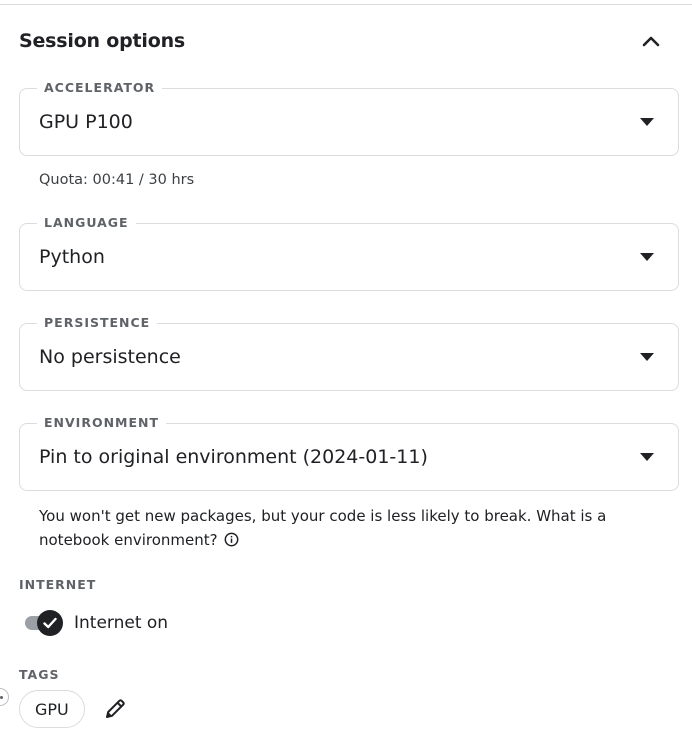 The image size is (692, 747). I want to click on tags-row: GPU, so click(74, 709).